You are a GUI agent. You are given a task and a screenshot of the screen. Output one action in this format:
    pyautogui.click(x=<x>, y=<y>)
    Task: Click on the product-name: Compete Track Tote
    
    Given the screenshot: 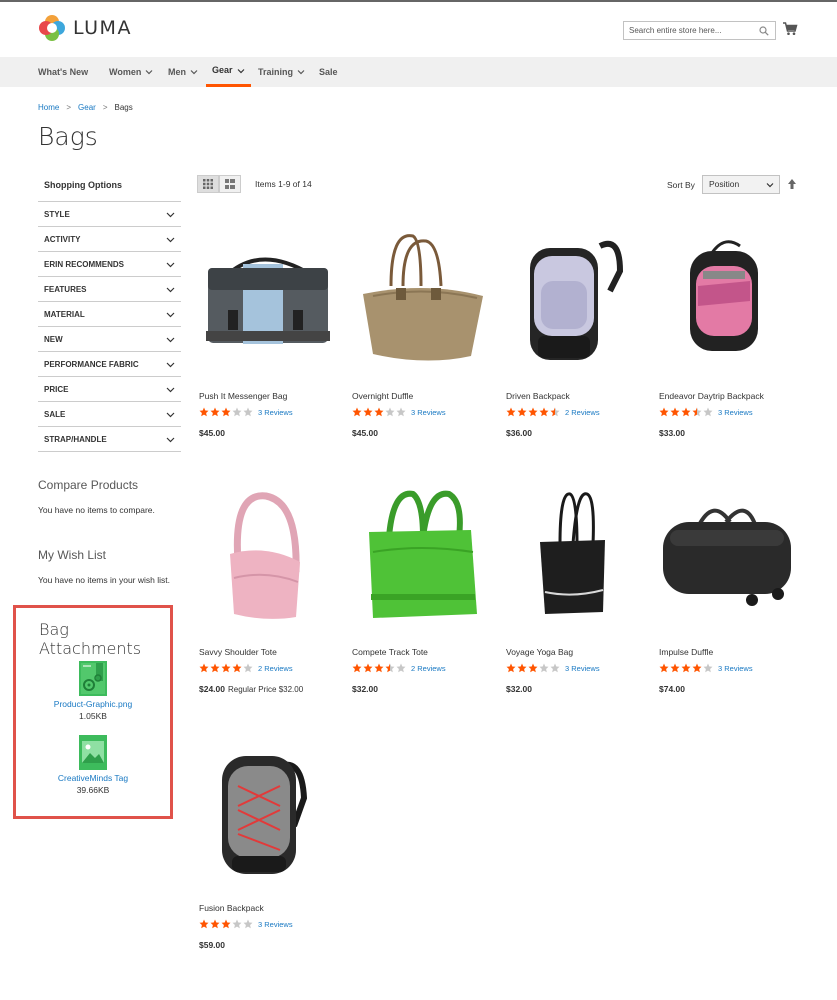 What is the action you would take?
    pyautogui.click(x=390, y=652)
    